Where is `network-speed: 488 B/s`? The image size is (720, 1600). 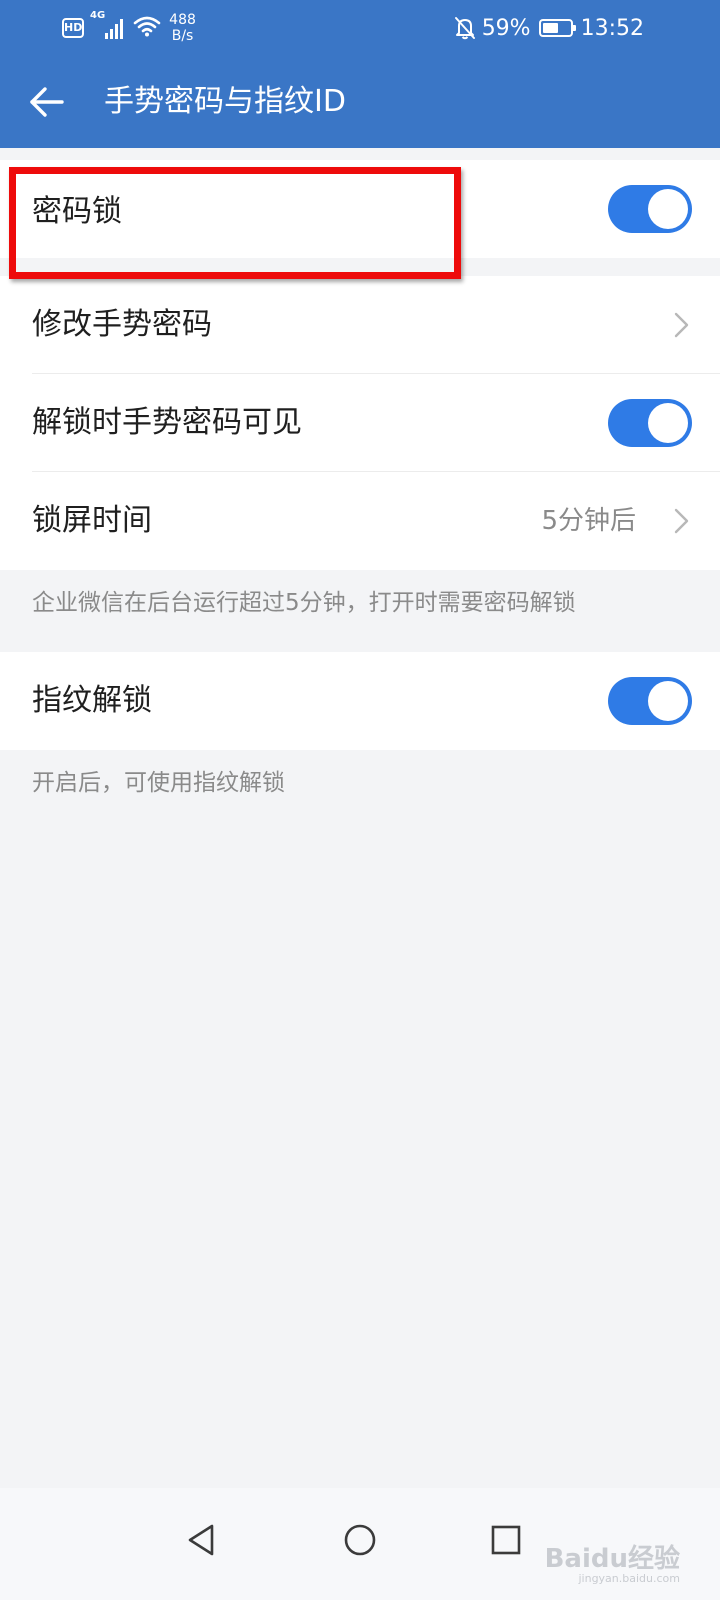 network-speed: 488 B/s is located at coordinates (182, 28).